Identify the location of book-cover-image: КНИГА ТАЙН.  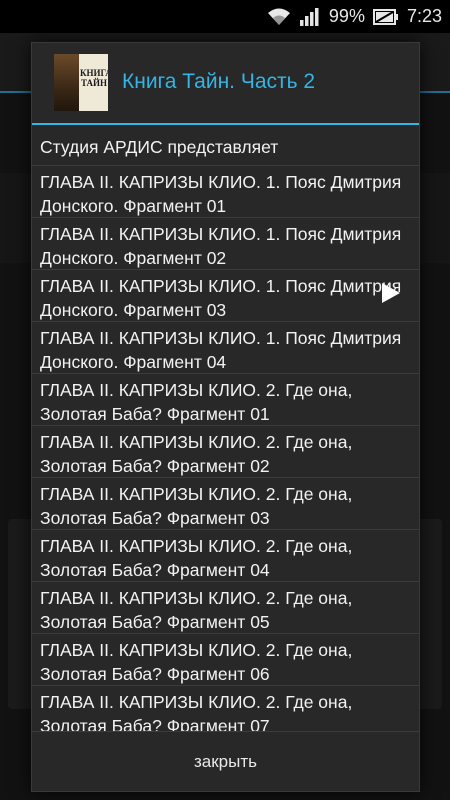
(81, 82).